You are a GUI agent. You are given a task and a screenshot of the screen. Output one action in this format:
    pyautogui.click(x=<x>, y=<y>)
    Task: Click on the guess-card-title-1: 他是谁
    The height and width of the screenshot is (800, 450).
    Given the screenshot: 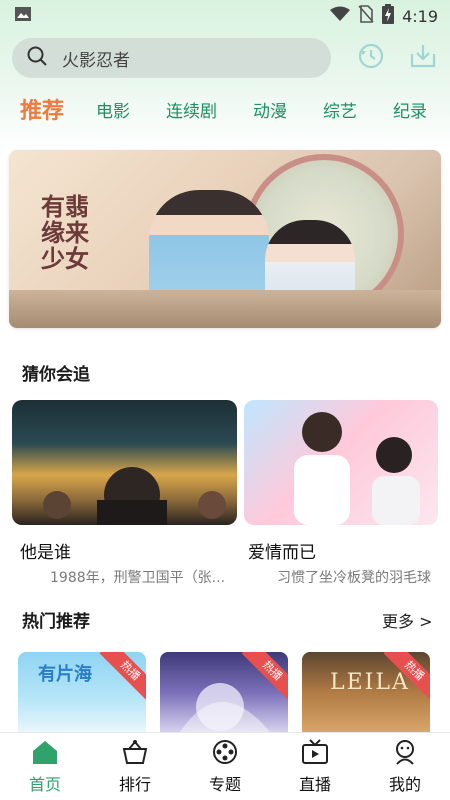 What is the action you would take?
    pyautogui.click(x=45, y=550)
    